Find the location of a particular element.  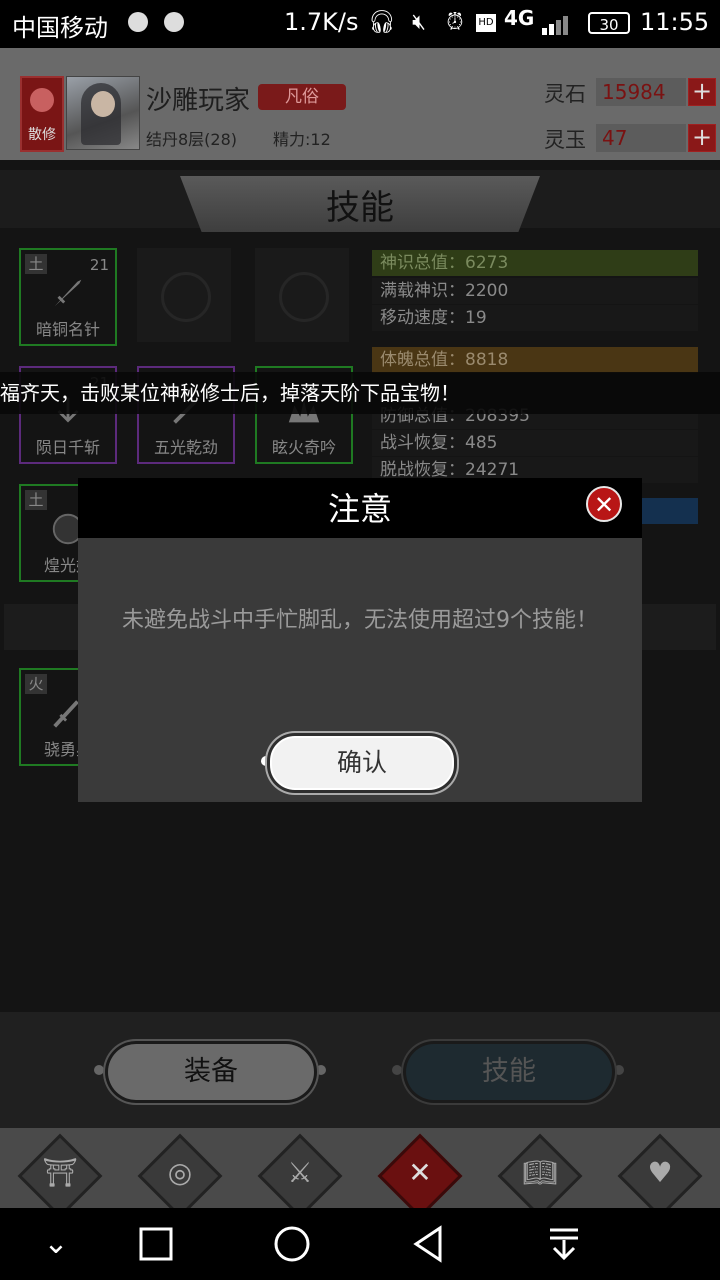

network-speed: 1.7K/s is located at coordinates (321, 22).